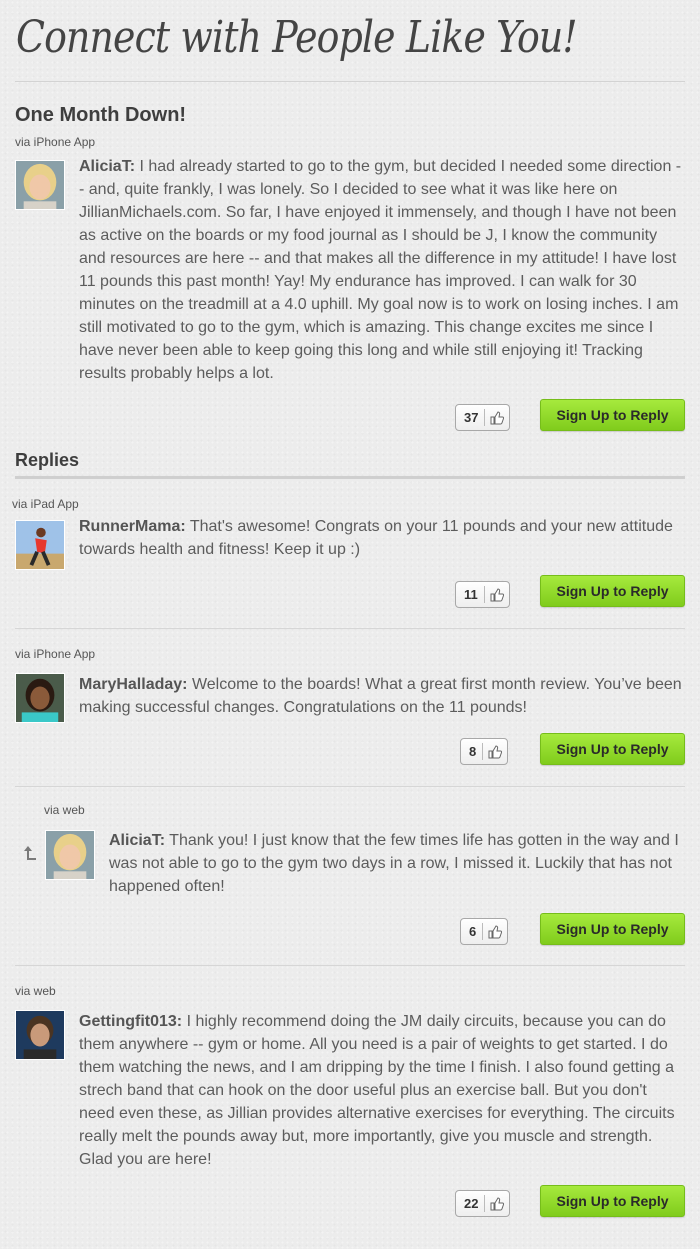  I want to click on reply-source: via iPad App, so click(45, 504).